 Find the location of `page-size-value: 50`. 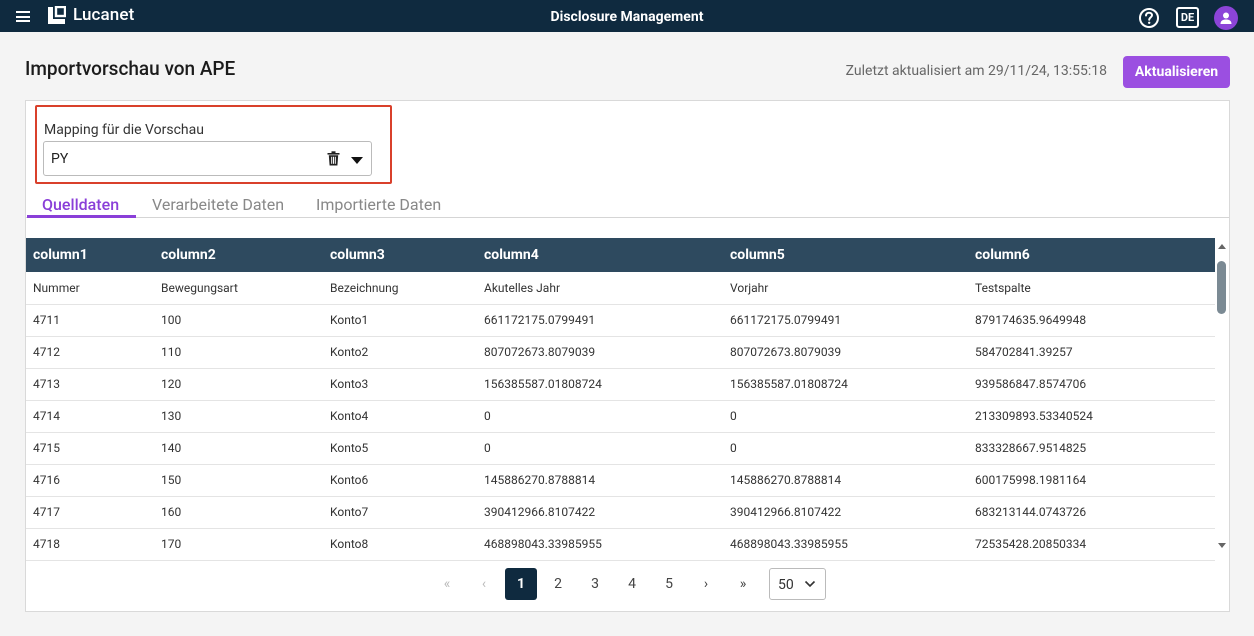

page-size-value: 50 is located at coordinates (786, 585).